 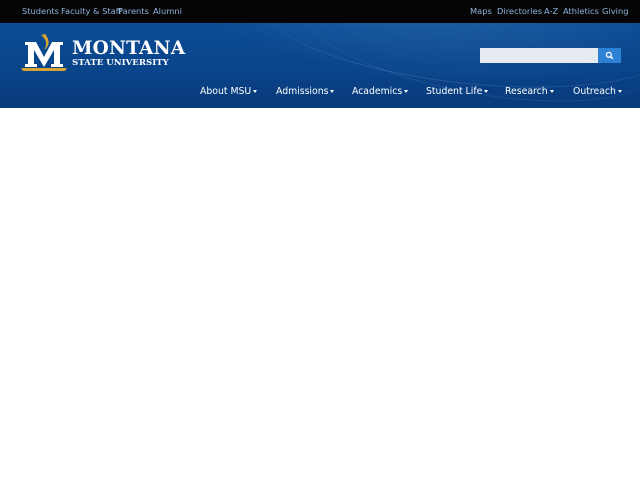 What do you see at coordinates (526, 91) in the screenshot?
I see `nav-item-label: Research` at bounding box center [526, 91].